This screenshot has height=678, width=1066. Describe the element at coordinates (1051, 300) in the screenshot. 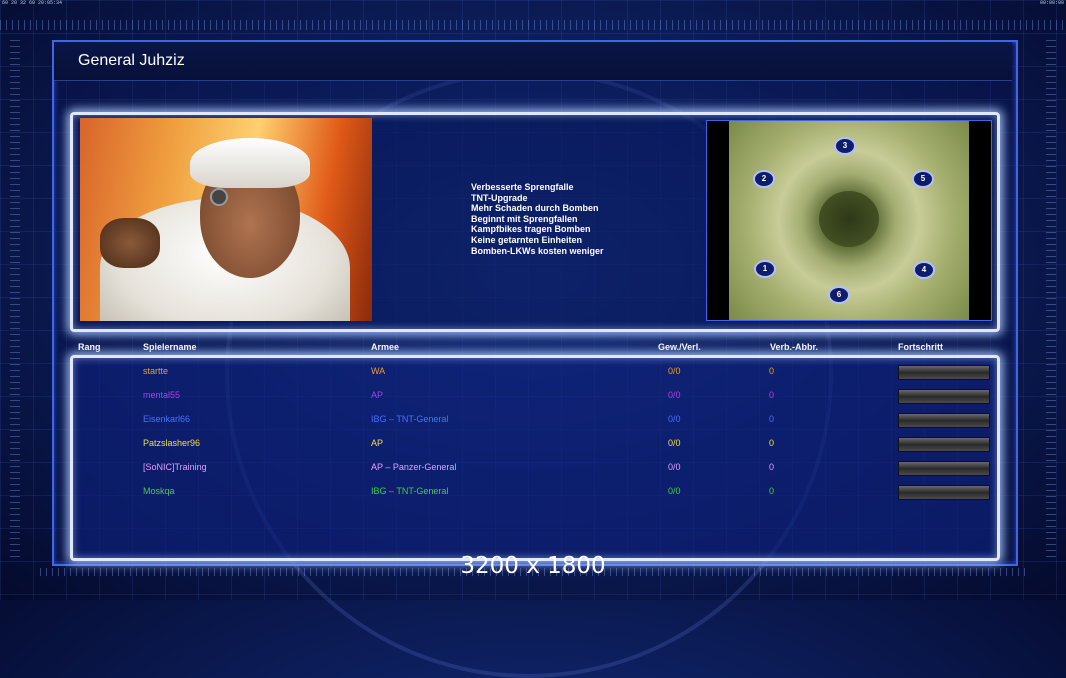

I see `ruler-right` at that location.